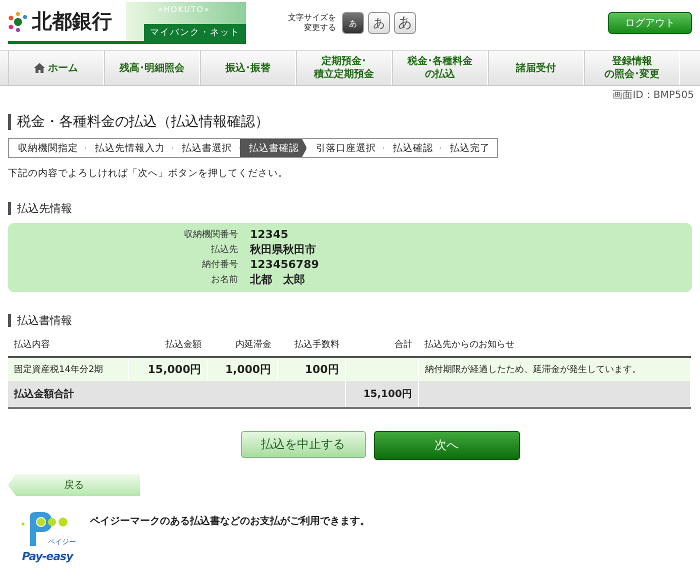  What do you see at coordinates (285, 264) in the screenshot?
I see `field-value: 123456789` at bounding box center [285, 264].